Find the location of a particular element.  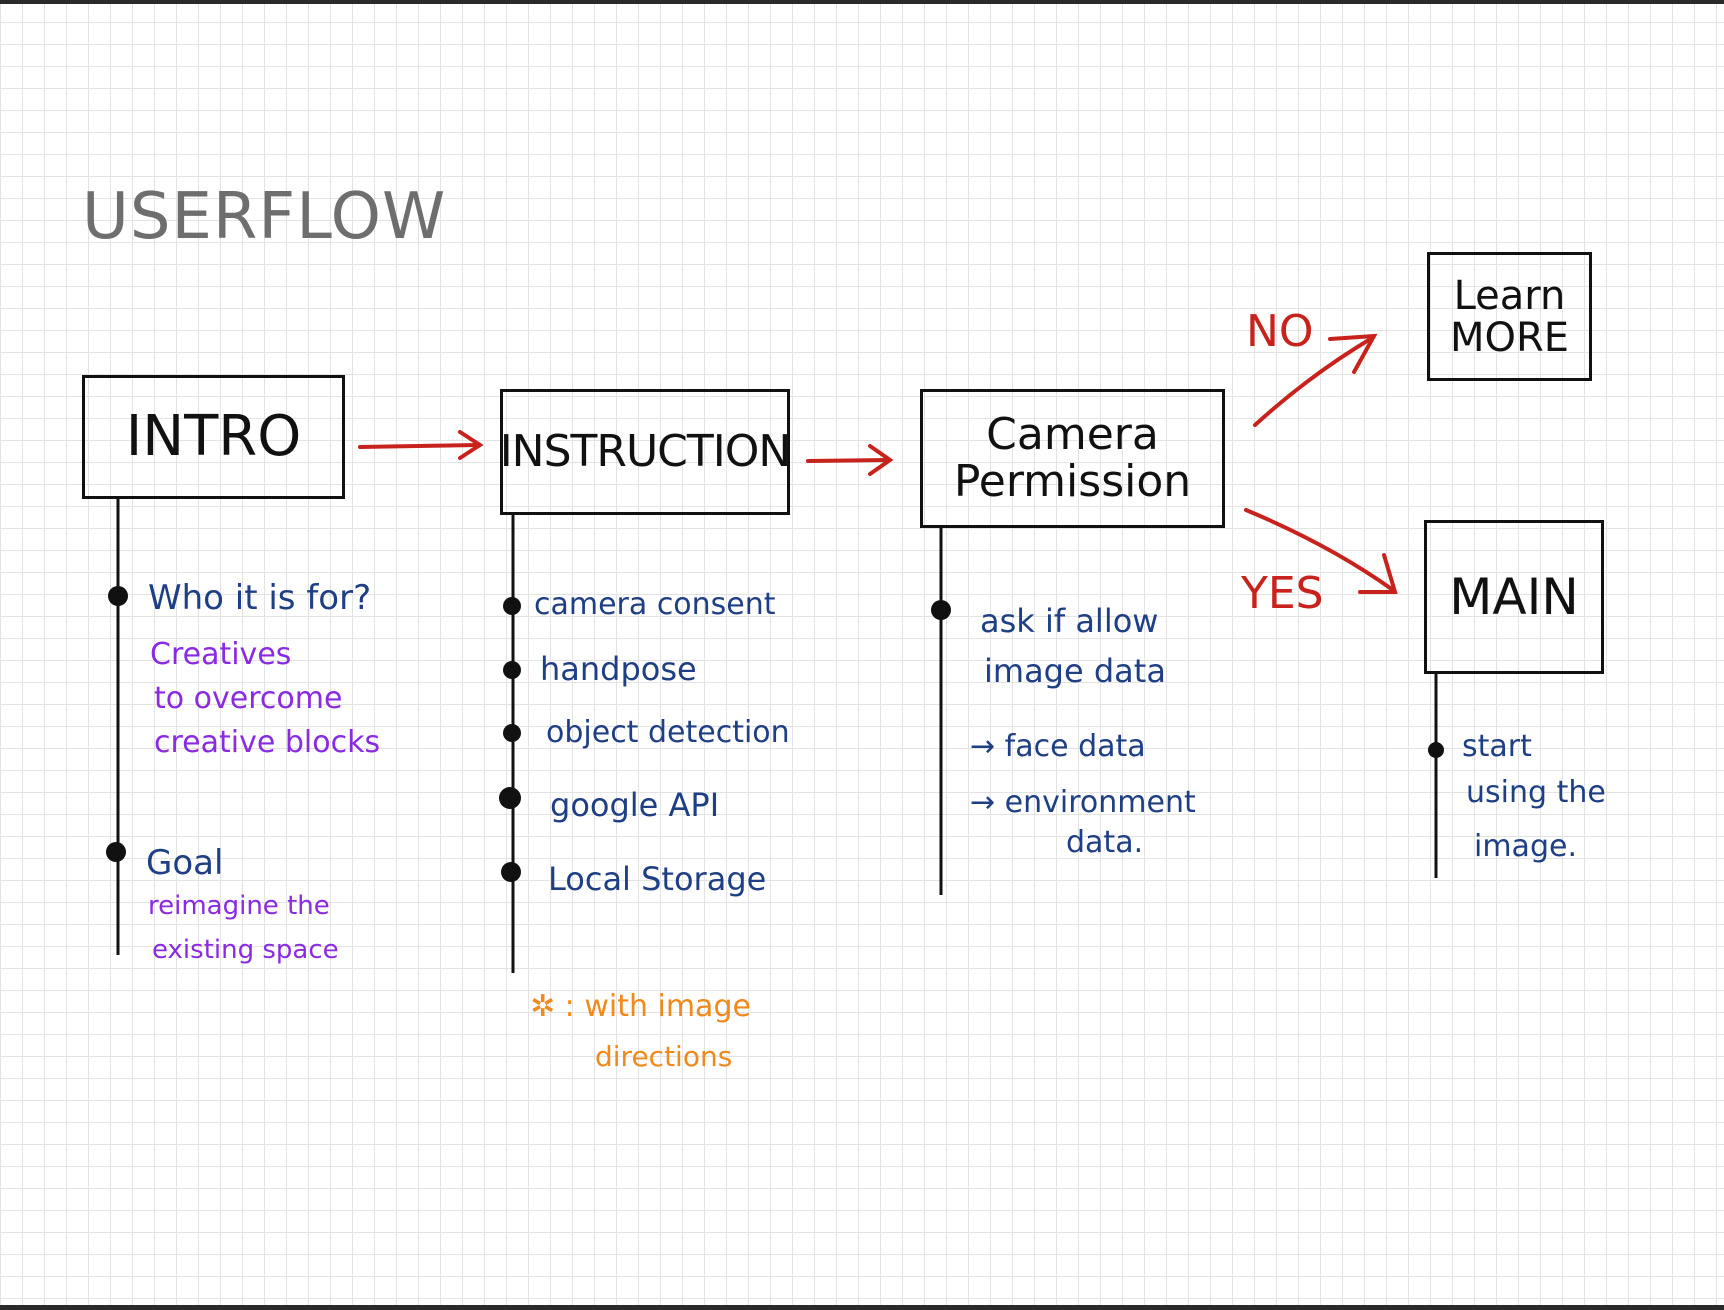

camera-note-line-2: image data is located at coordinates (1075, 671).